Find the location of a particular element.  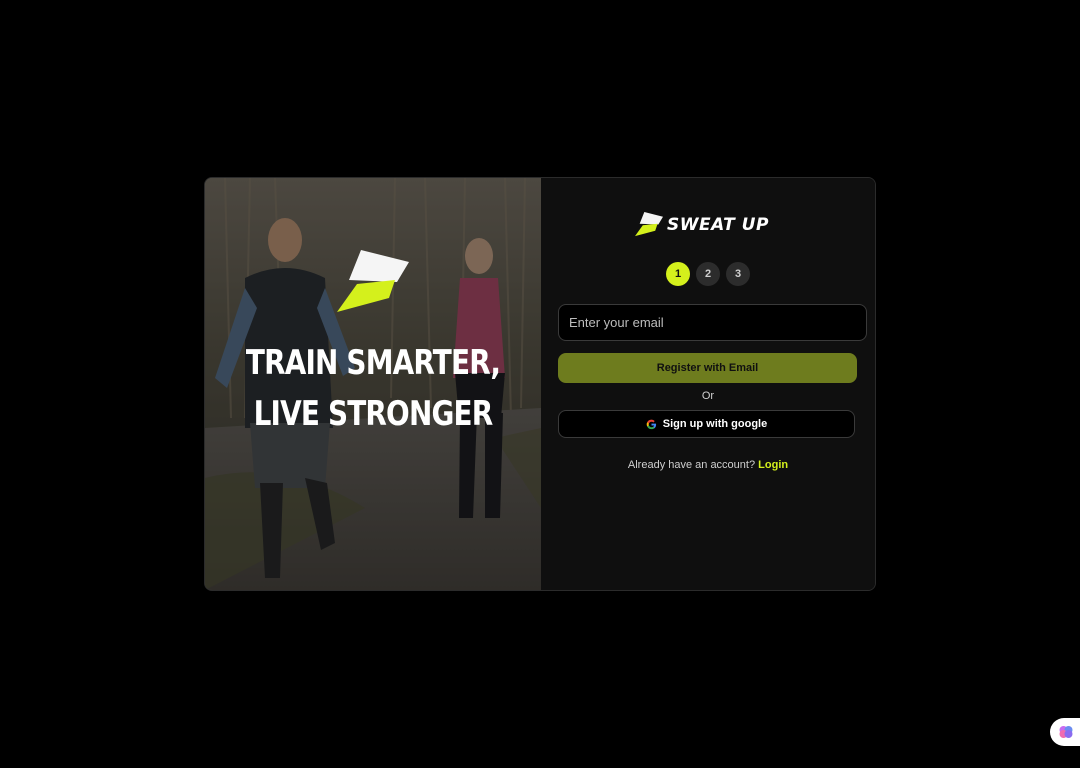

google-signup-label: Sign up with google is located at coordinates (715, 424).